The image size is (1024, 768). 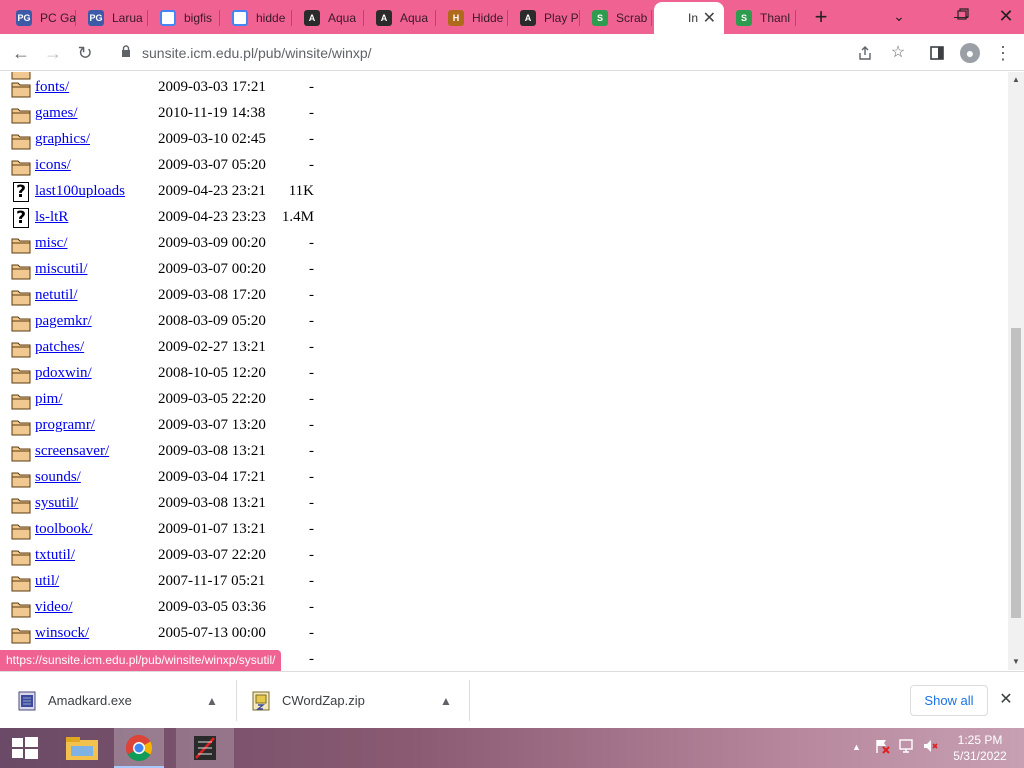 What do you see at coordinates (257, 18) in the screenshot?
I see `browser-tab: Ghidde` at bounding box center [257, 18].